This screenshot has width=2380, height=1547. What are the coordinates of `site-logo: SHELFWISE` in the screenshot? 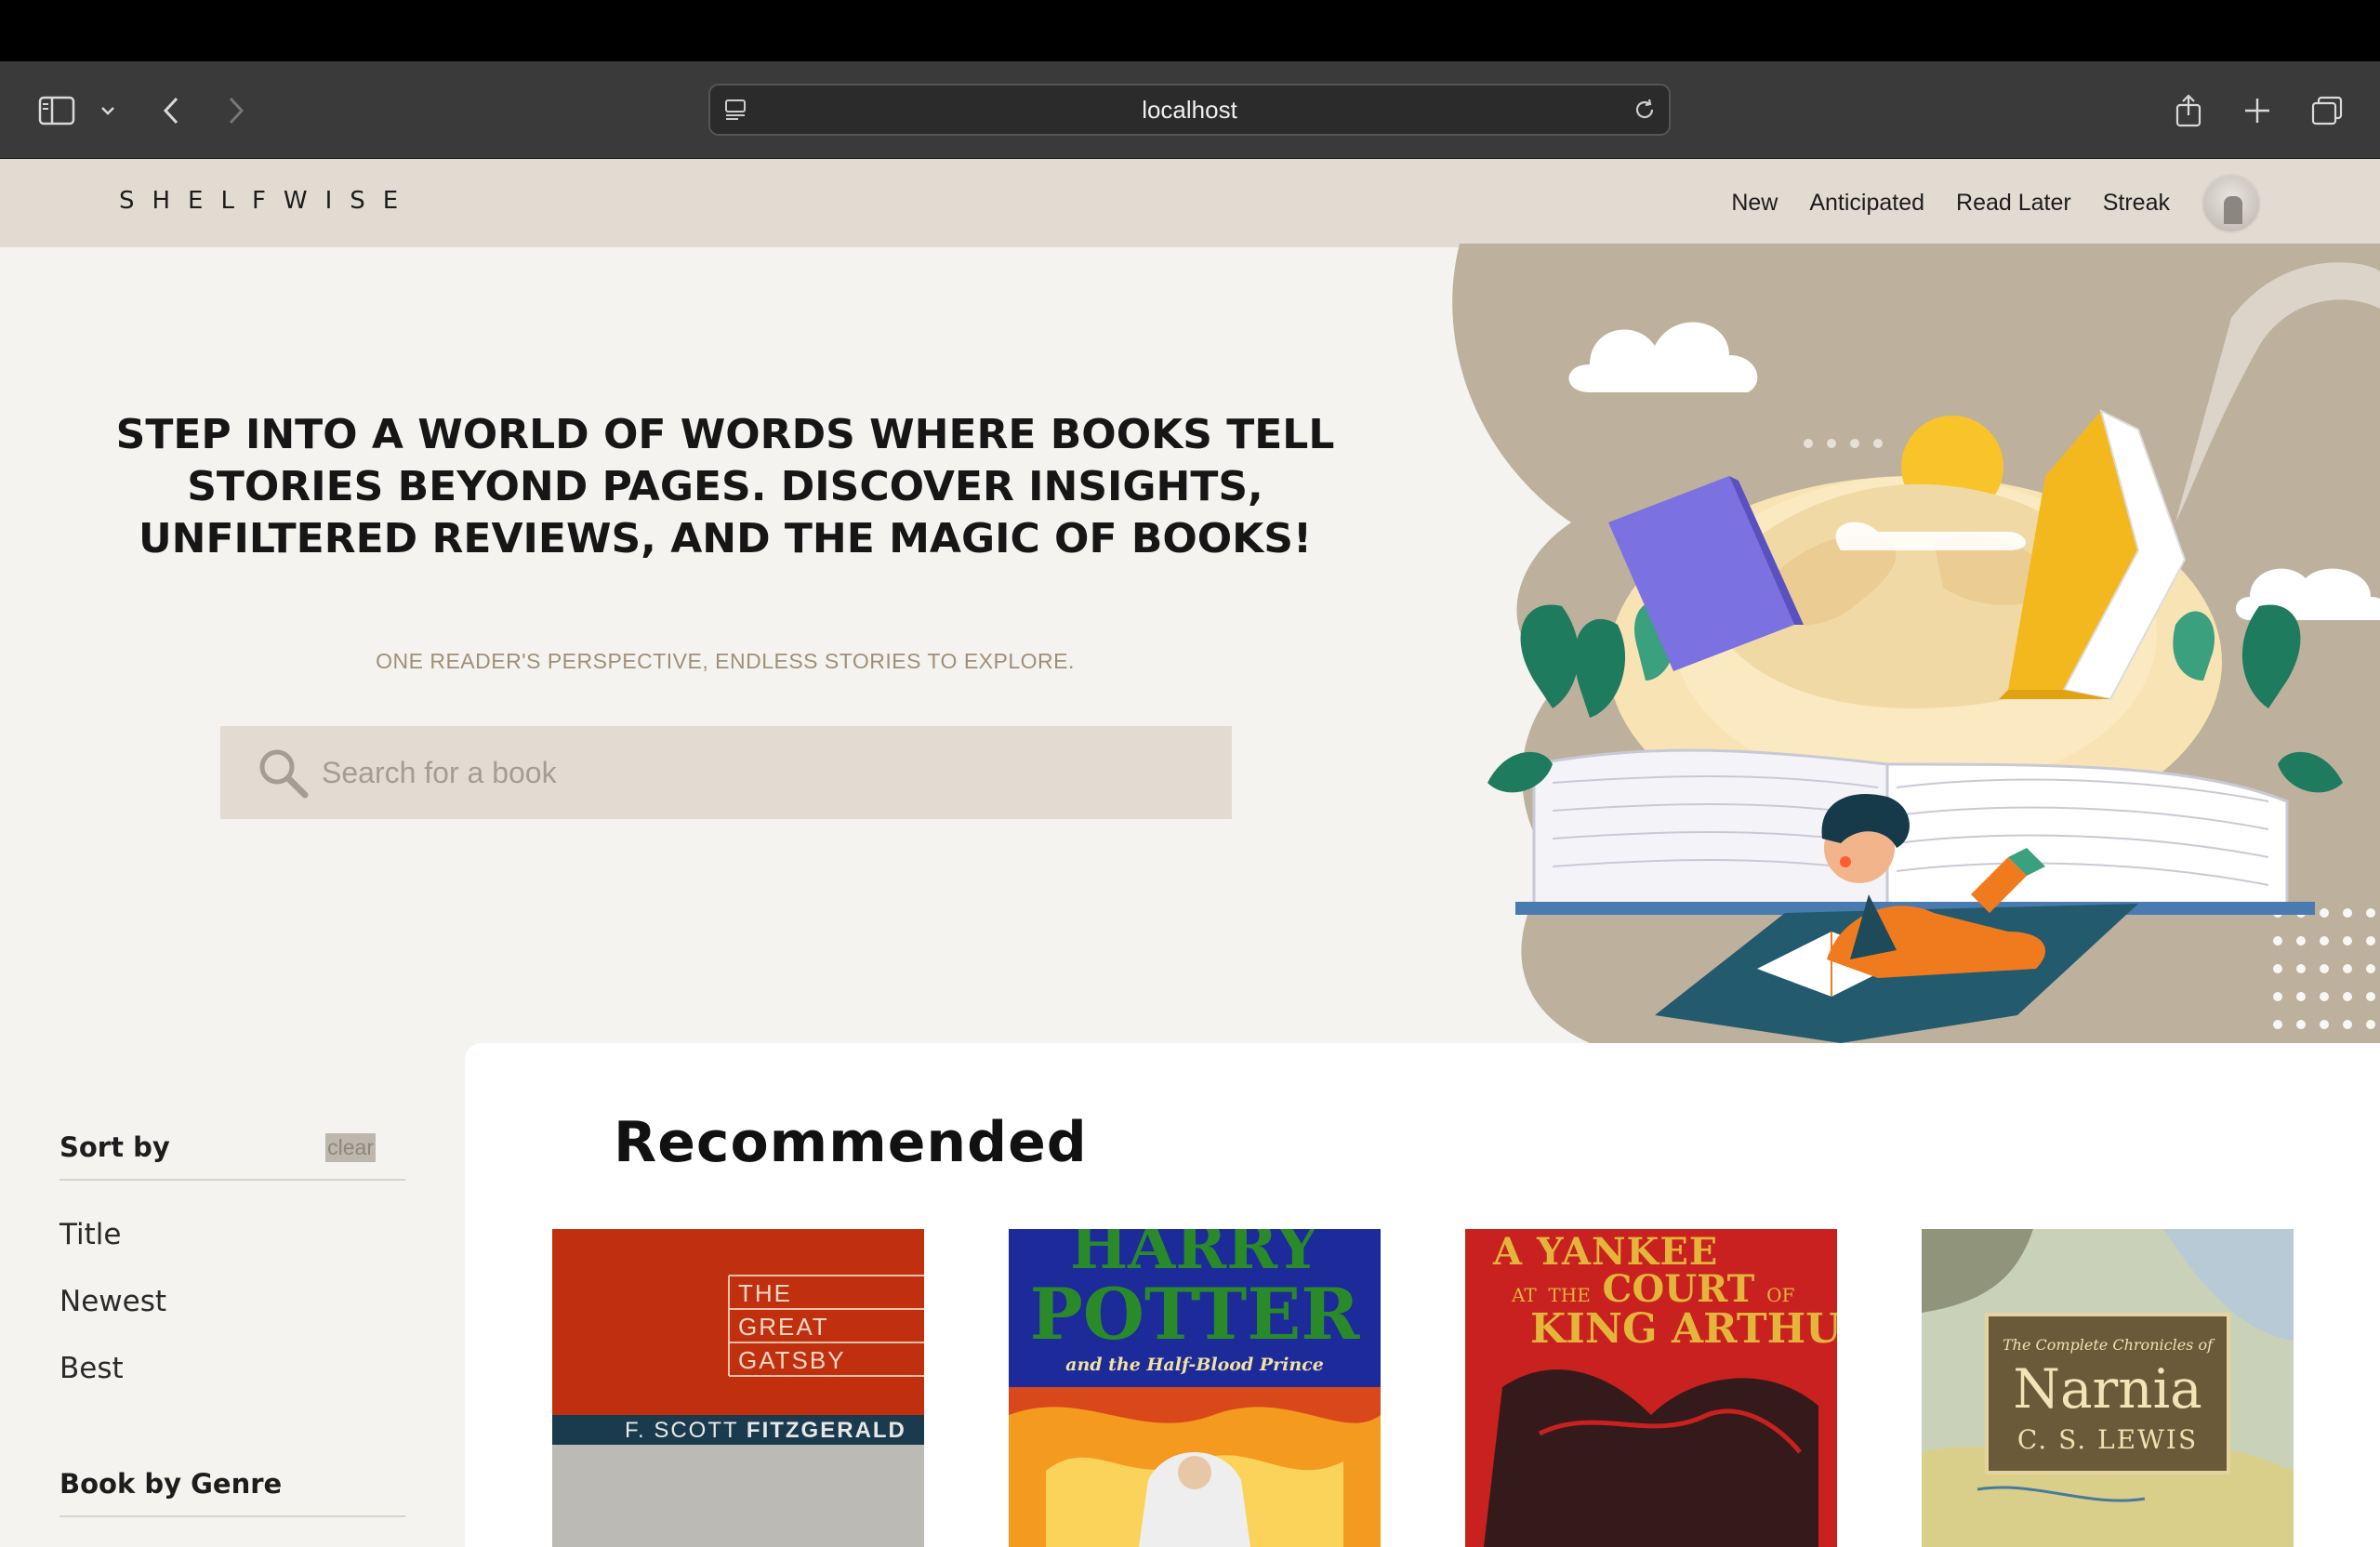 It's located at (267, 201).